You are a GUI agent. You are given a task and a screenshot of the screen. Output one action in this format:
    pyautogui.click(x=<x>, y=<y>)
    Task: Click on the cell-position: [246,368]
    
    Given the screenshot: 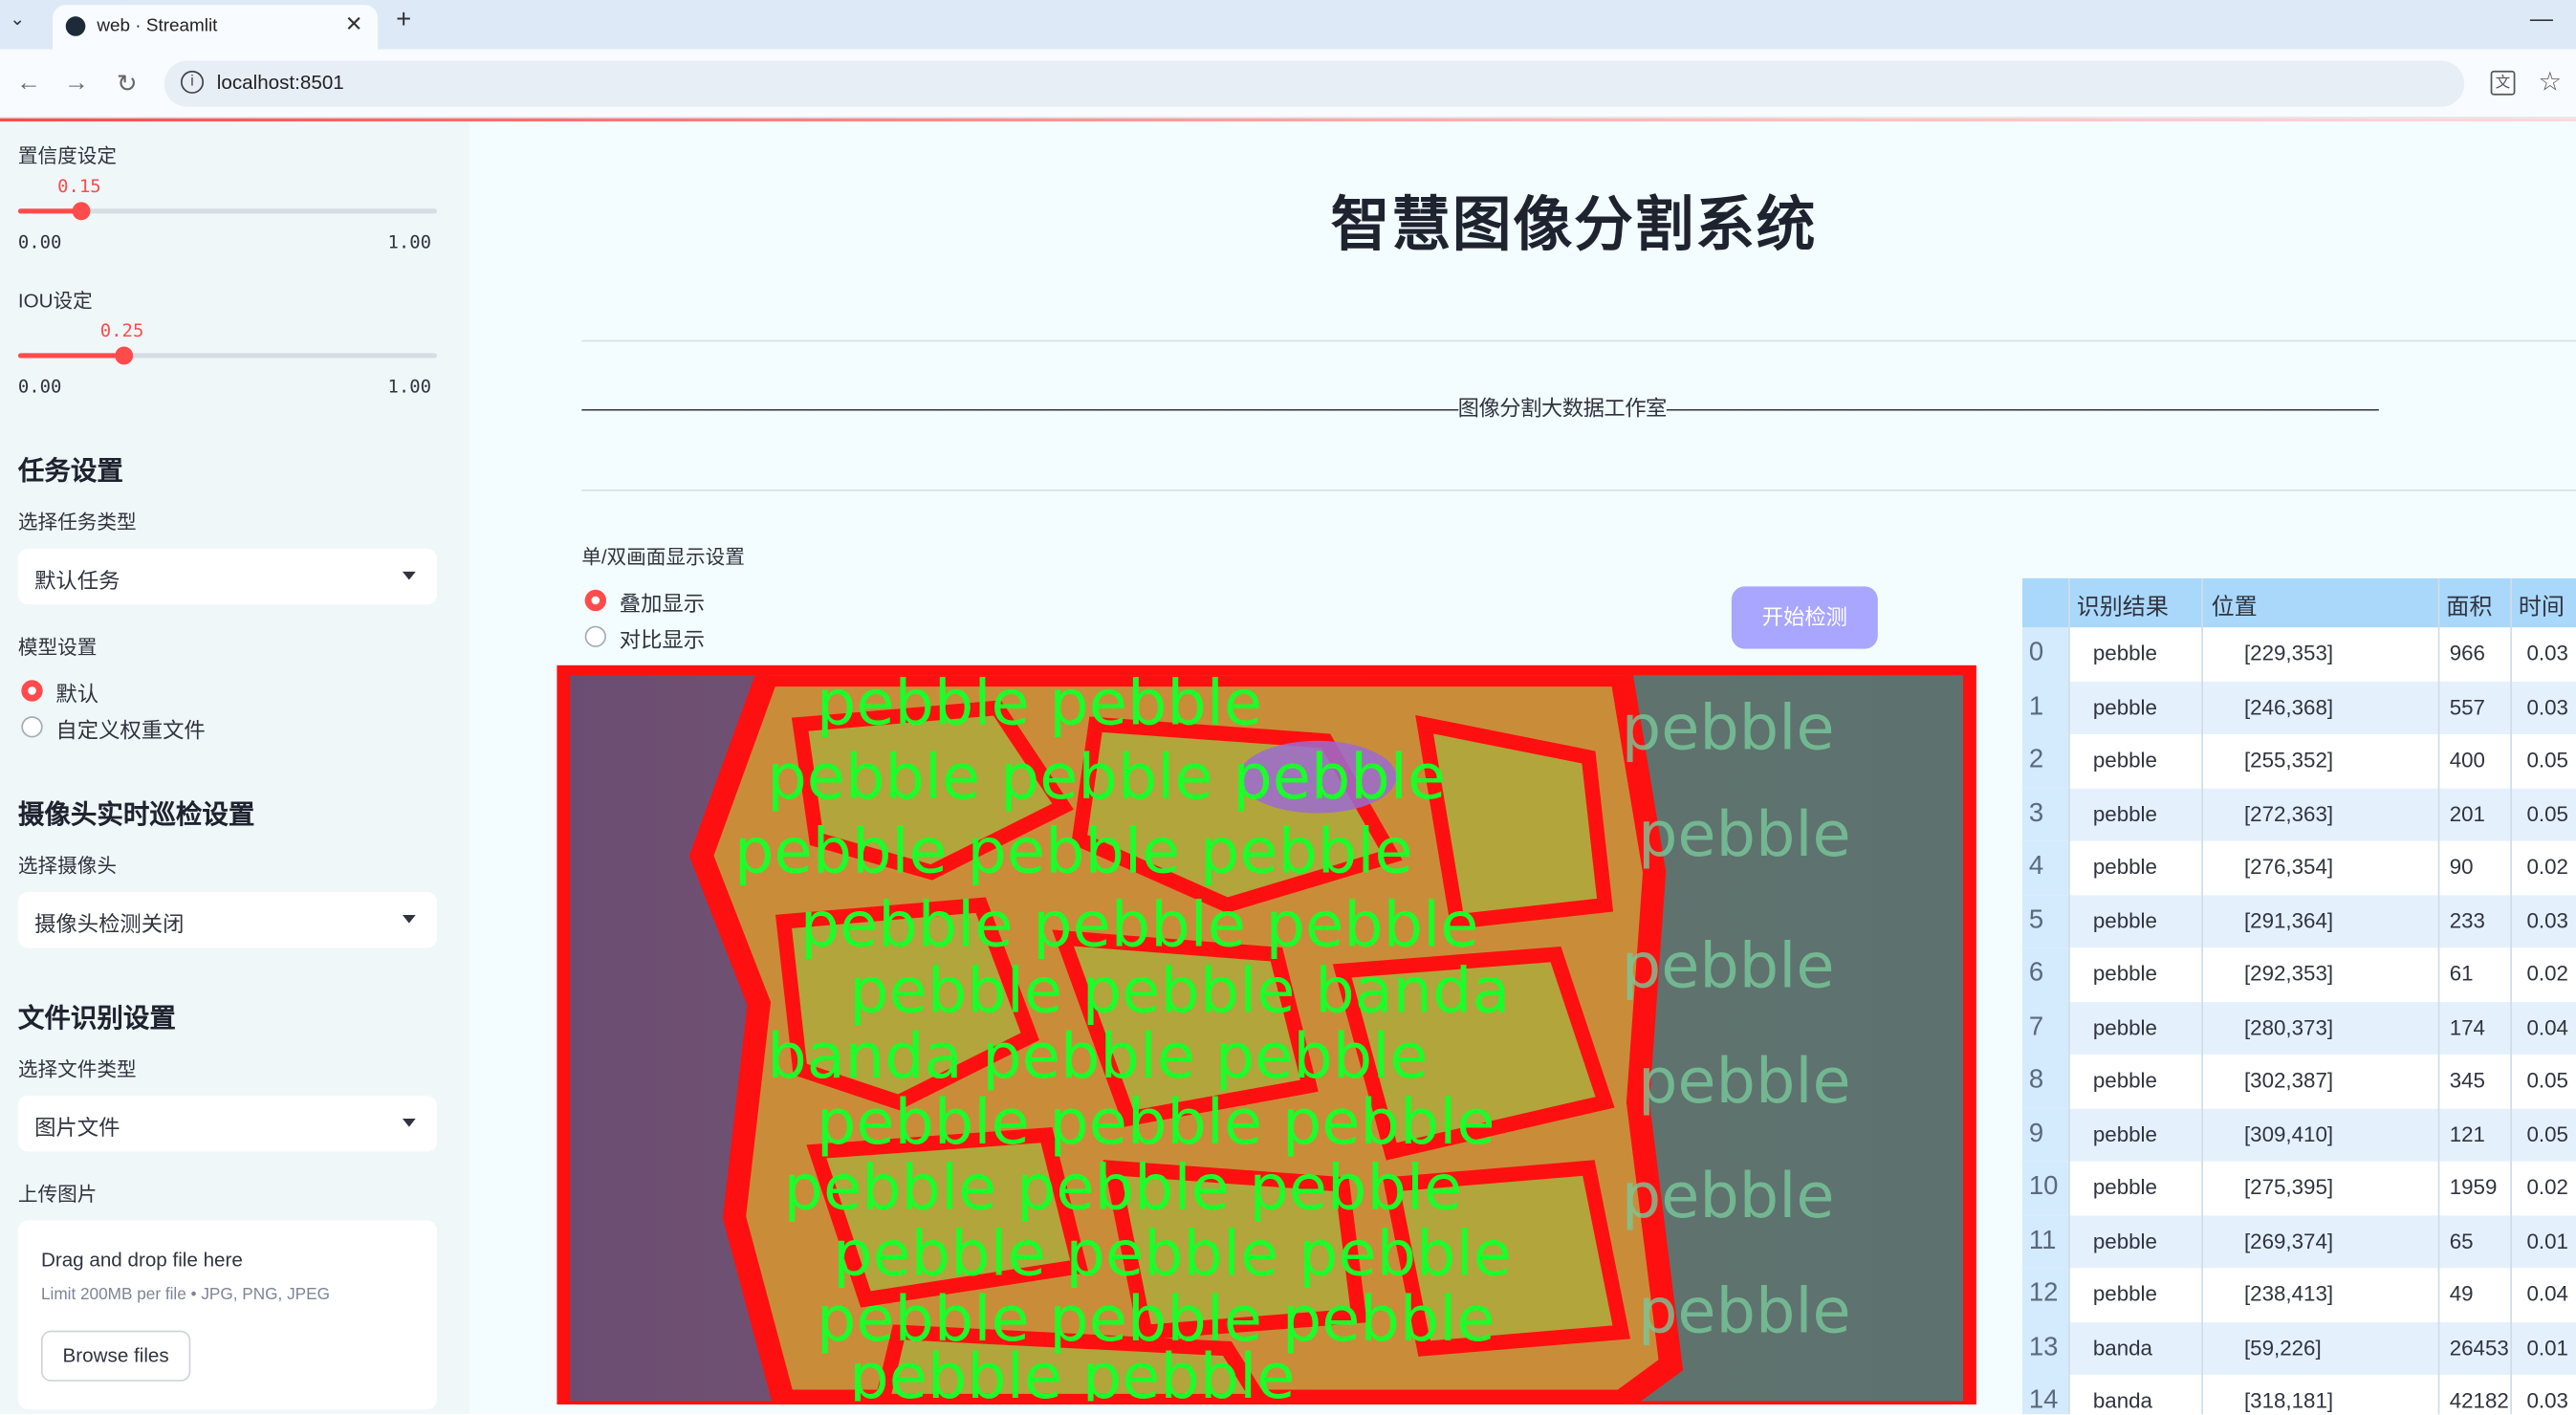 What is the action you would take?
    pyautogui.click(x=2288, y=706)
    